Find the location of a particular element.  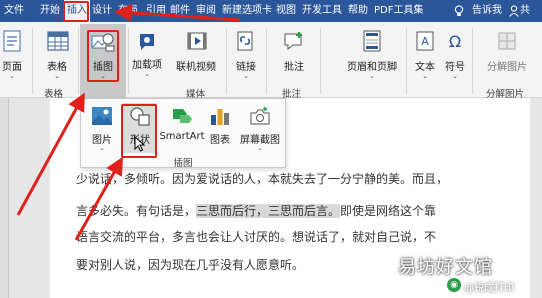

highlight-box-insert-tab is located at coordinates (76, 11).